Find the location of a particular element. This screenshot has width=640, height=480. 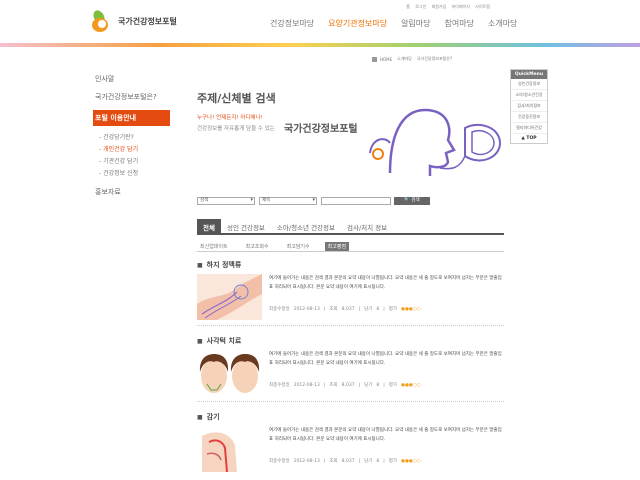

main-nav: 건강정보마당 요양기관정보마당 알림마당 참여마당 소개마당 is located at coordinates (400, 23).